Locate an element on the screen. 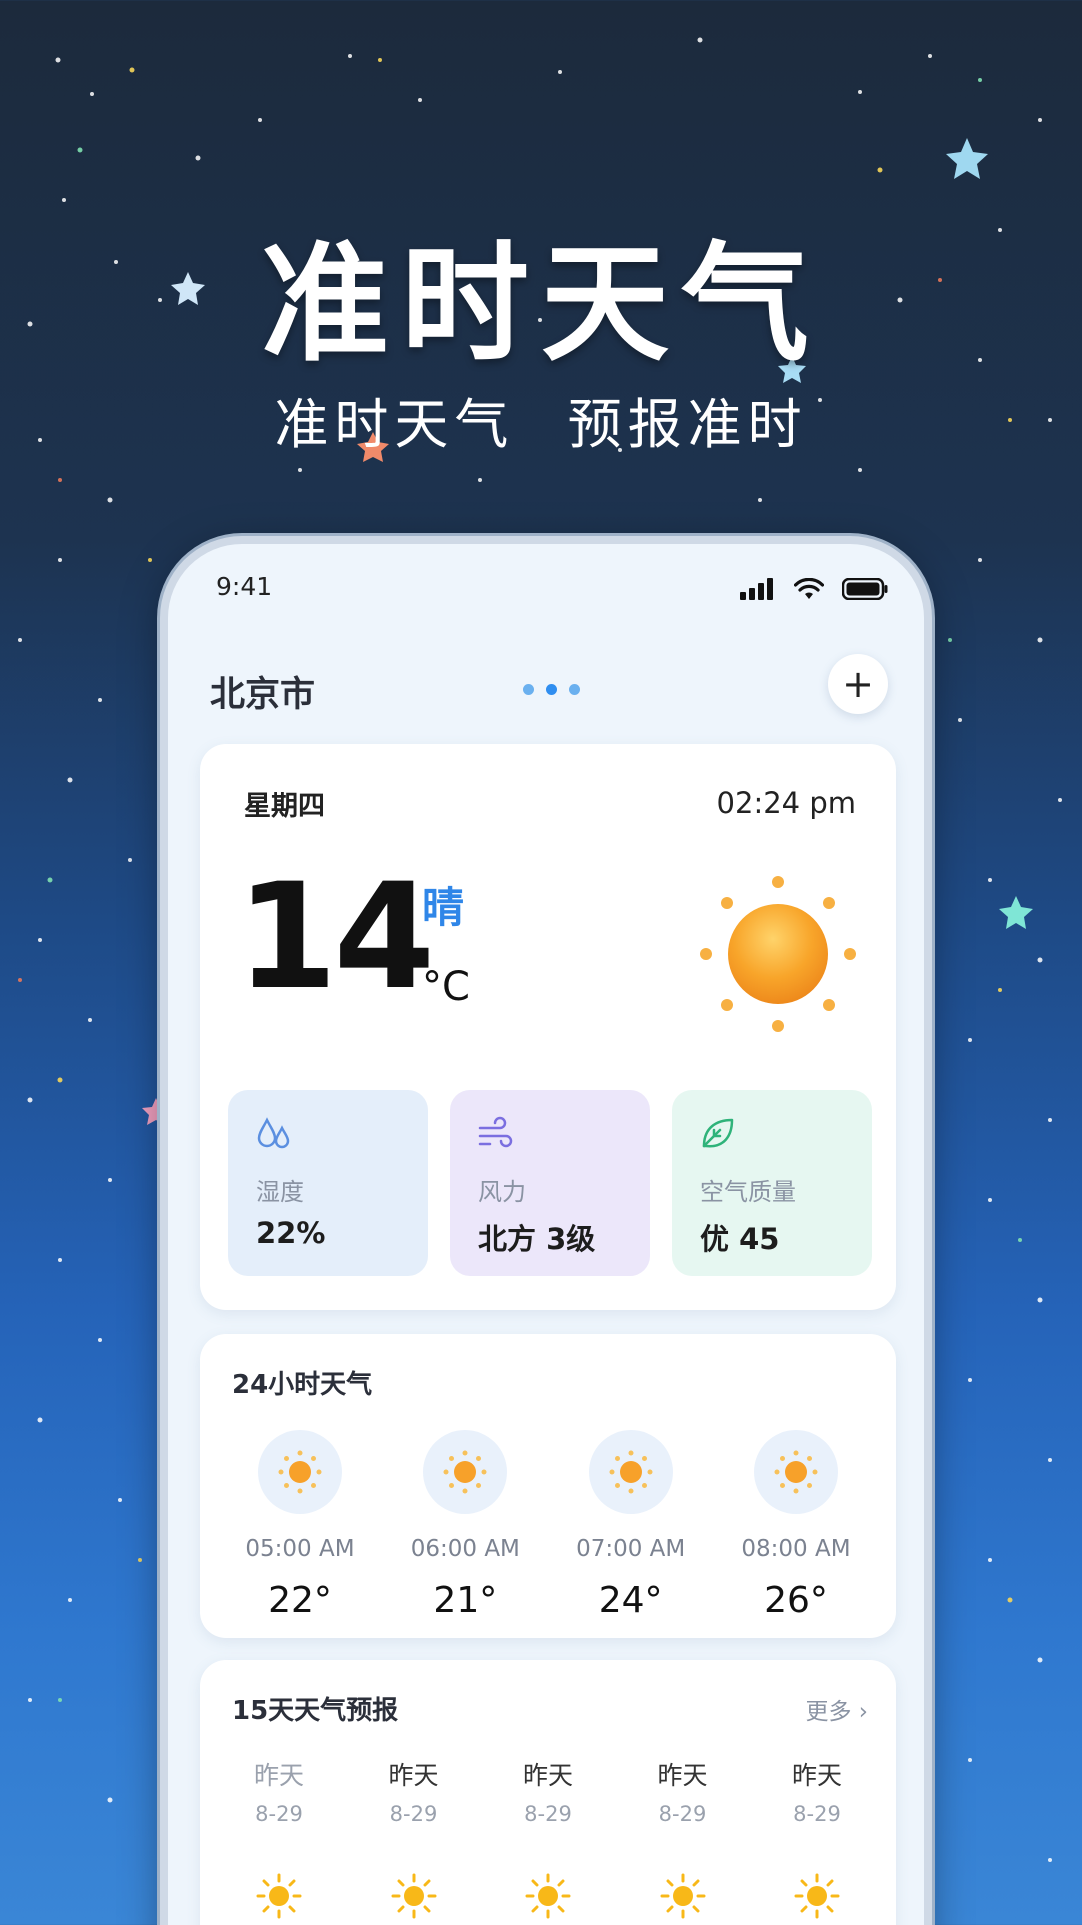 The height and width of the screenshot is (1925, 1082). leaf-icon is located at coordinates (718, 1133).